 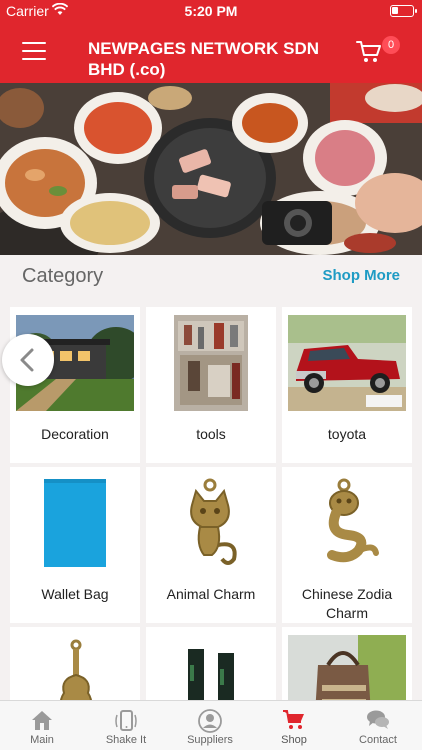 I want to click on wallet-bag-image, so click(x=75, y=523).